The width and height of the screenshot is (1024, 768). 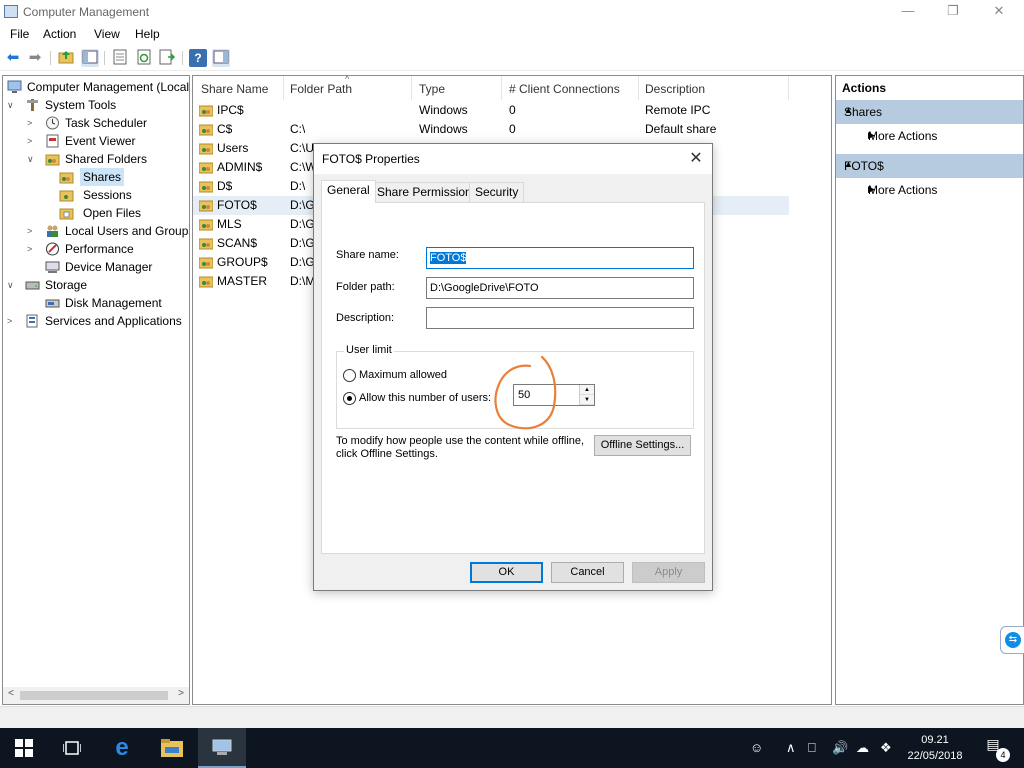 What do you see at coordinates (791, 748) in the screenshot?
I see `show-hidden-icons-chevron-icon: ∧` at bounding box center [791, 748].